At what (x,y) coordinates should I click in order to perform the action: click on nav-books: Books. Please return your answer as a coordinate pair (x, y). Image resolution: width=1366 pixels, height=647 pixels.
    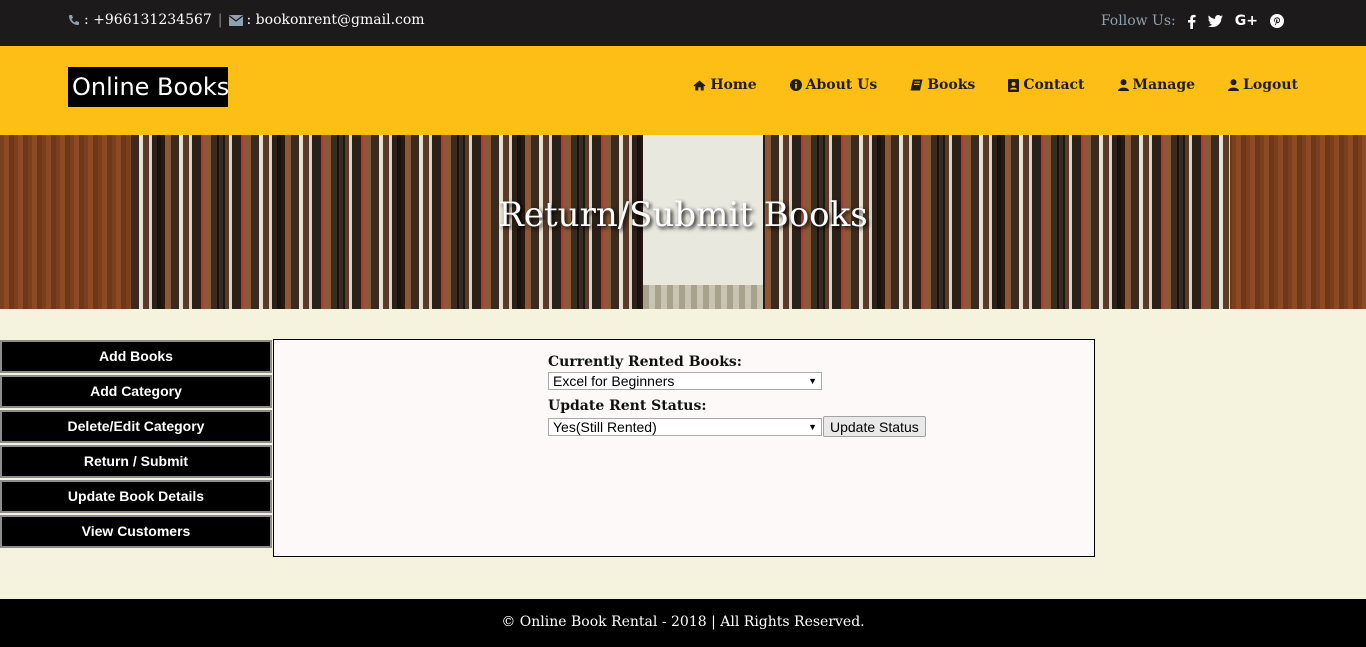
    Looking at the image, I should click on (942, 85).